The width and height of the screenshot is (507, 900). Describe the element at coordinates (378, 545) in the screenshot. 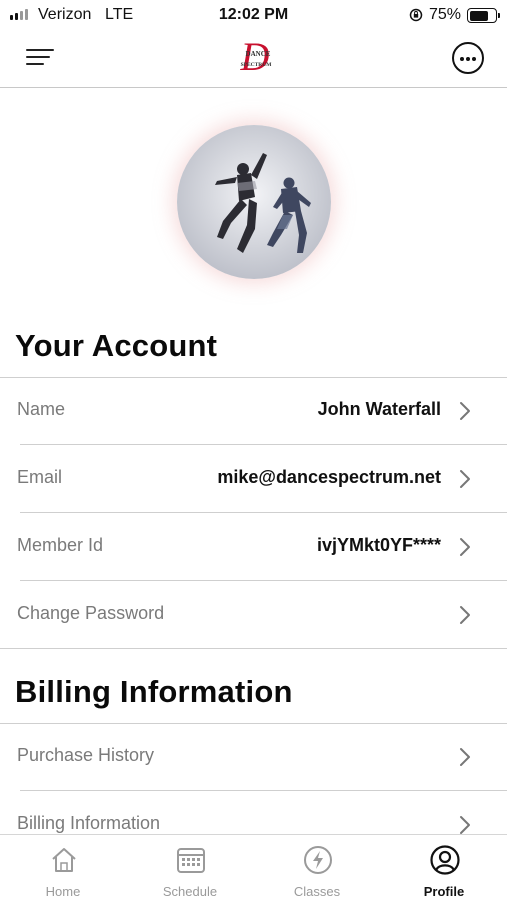

I see `row-value: ivjYMkt0YF****` at that location.